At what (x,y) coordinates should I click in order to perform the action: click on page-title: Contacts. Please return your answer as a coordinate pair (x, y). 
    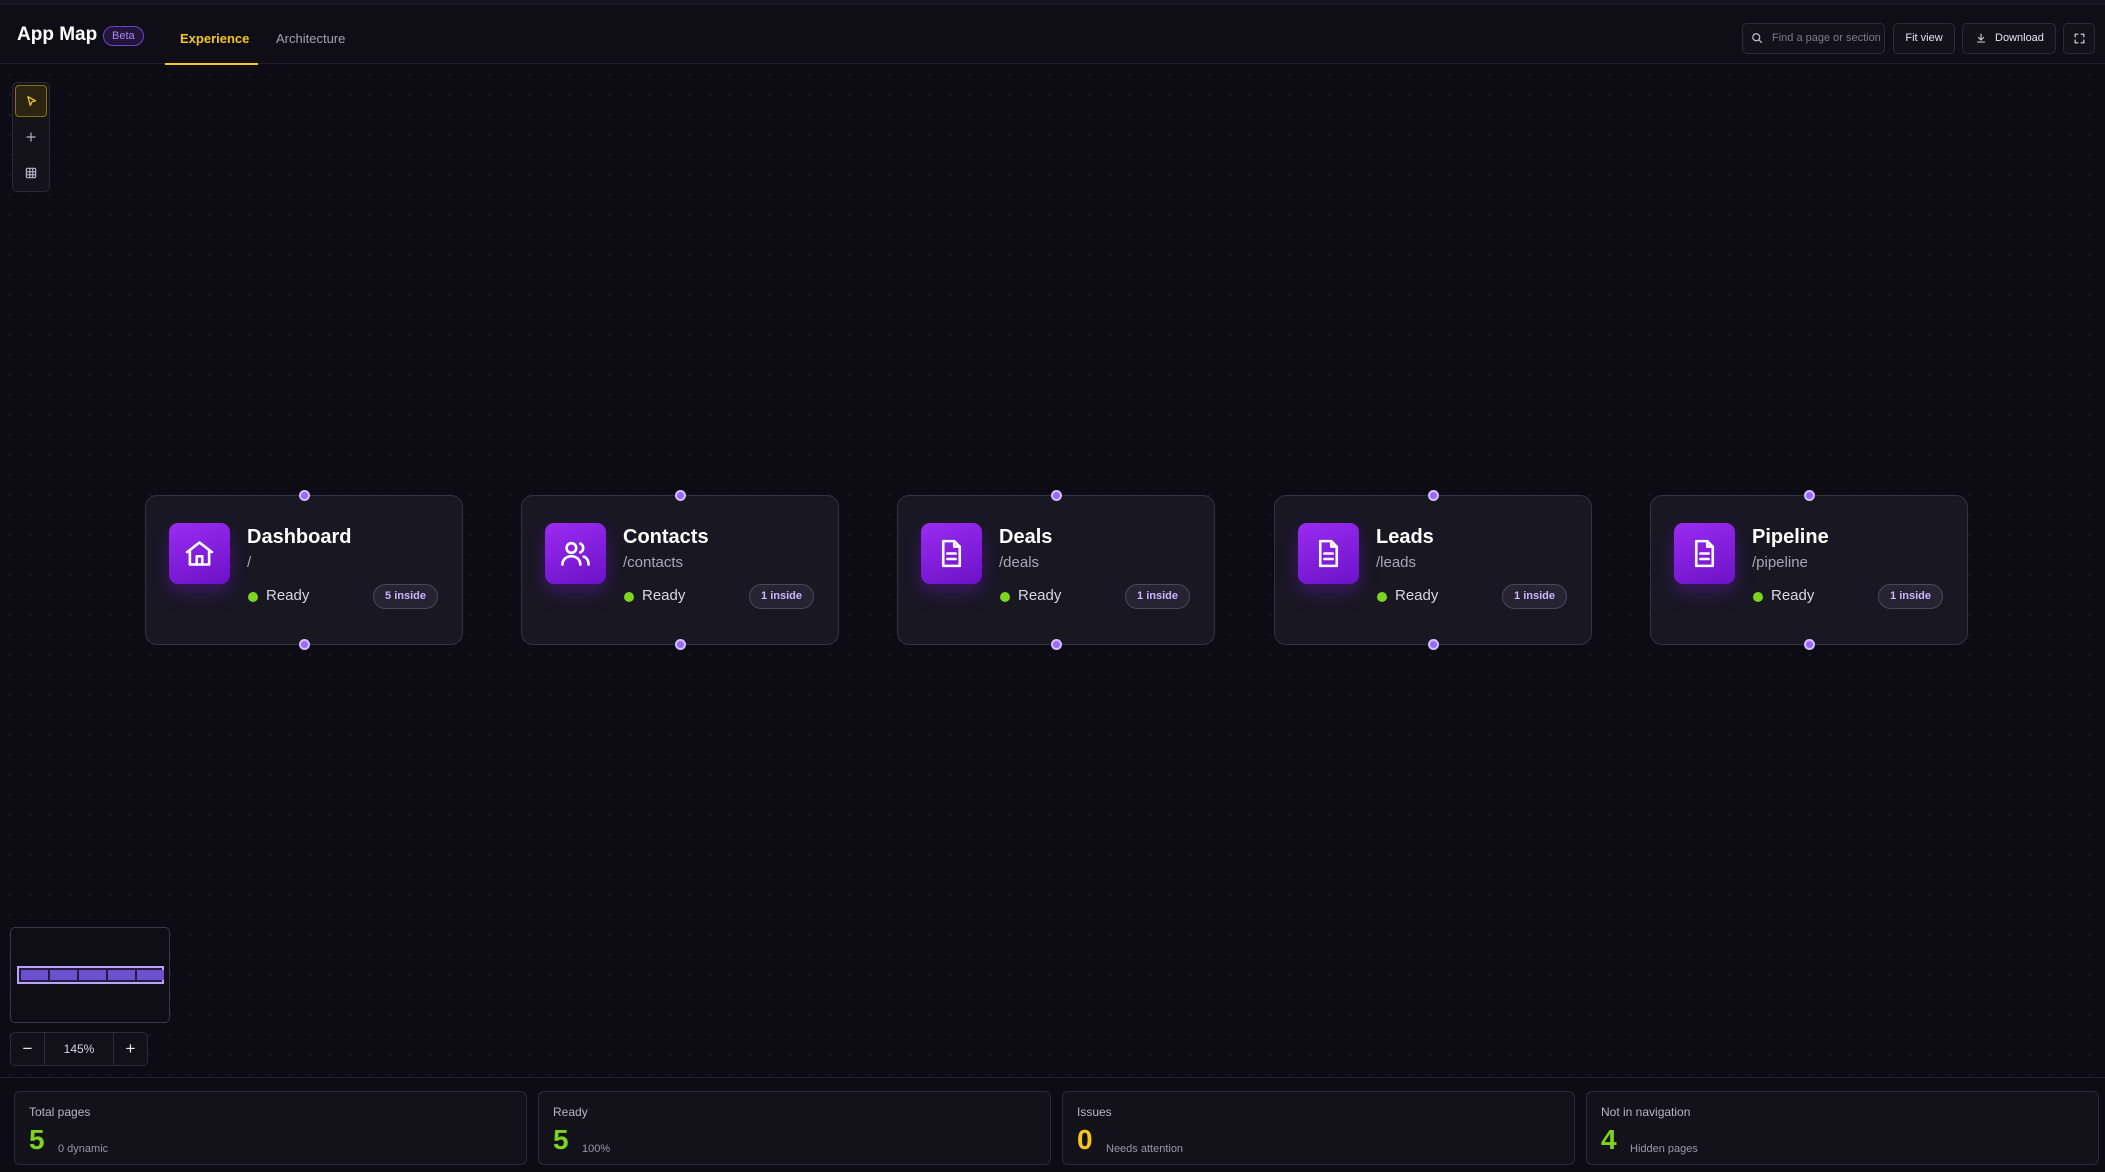
    Looking at the image, I should click on (666, 537).